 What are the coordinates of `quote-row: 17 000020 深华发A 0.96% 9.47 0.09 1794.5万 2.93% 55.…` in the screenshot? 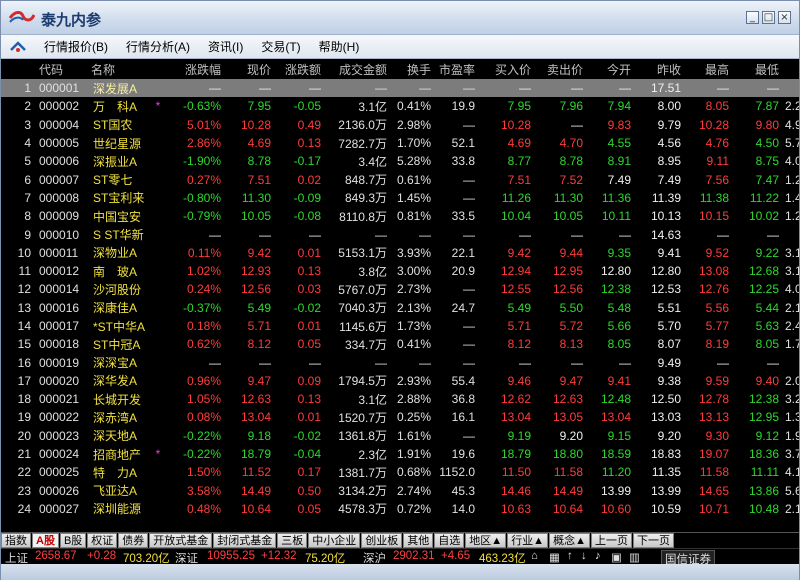 It's located at (400, 381).